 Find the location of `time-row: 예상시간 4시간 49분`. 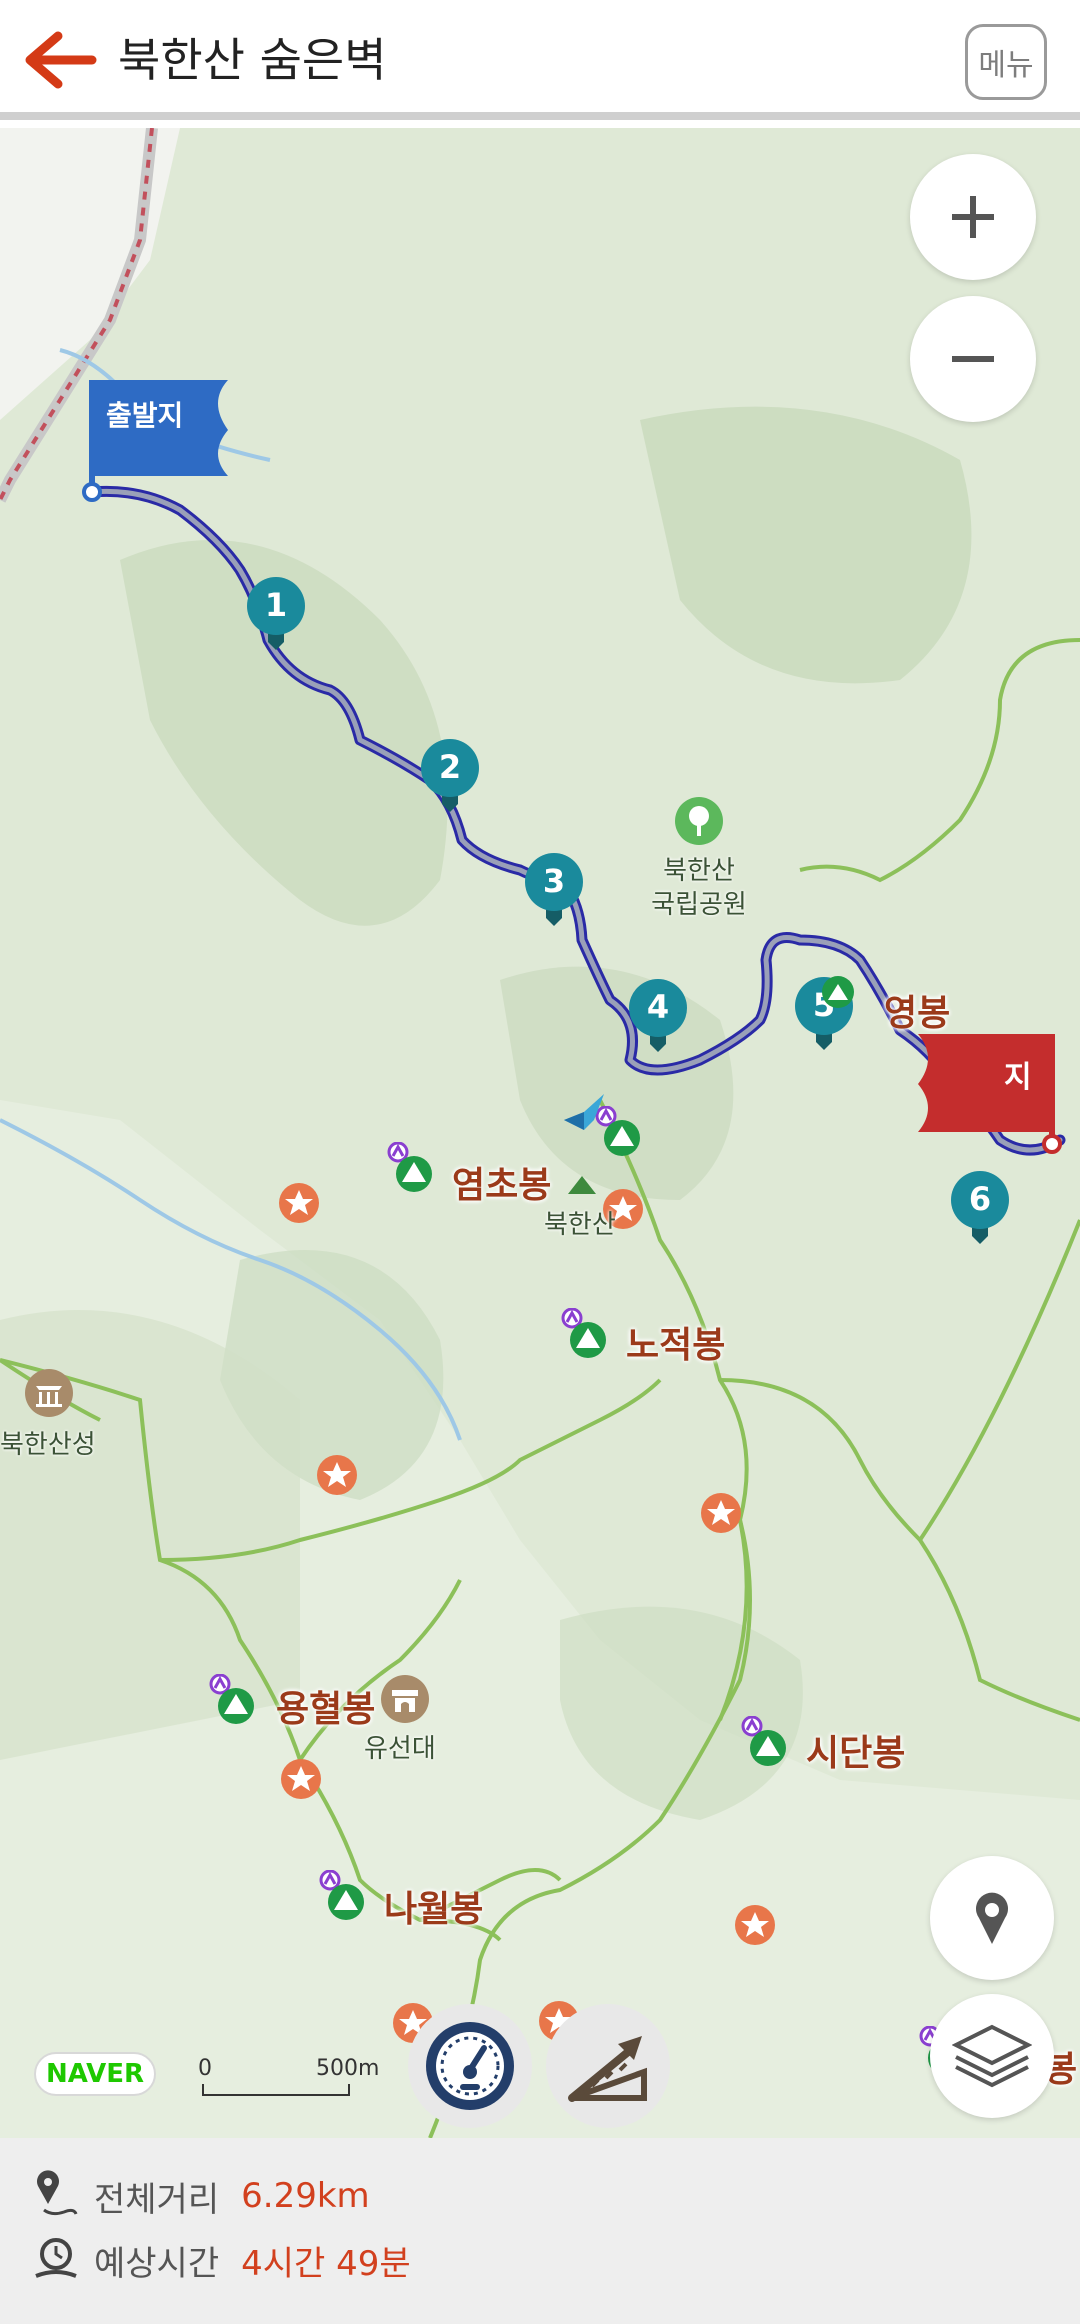

time-row: 예상시간 4시간 49분 is located at coordinates (220, 2260).